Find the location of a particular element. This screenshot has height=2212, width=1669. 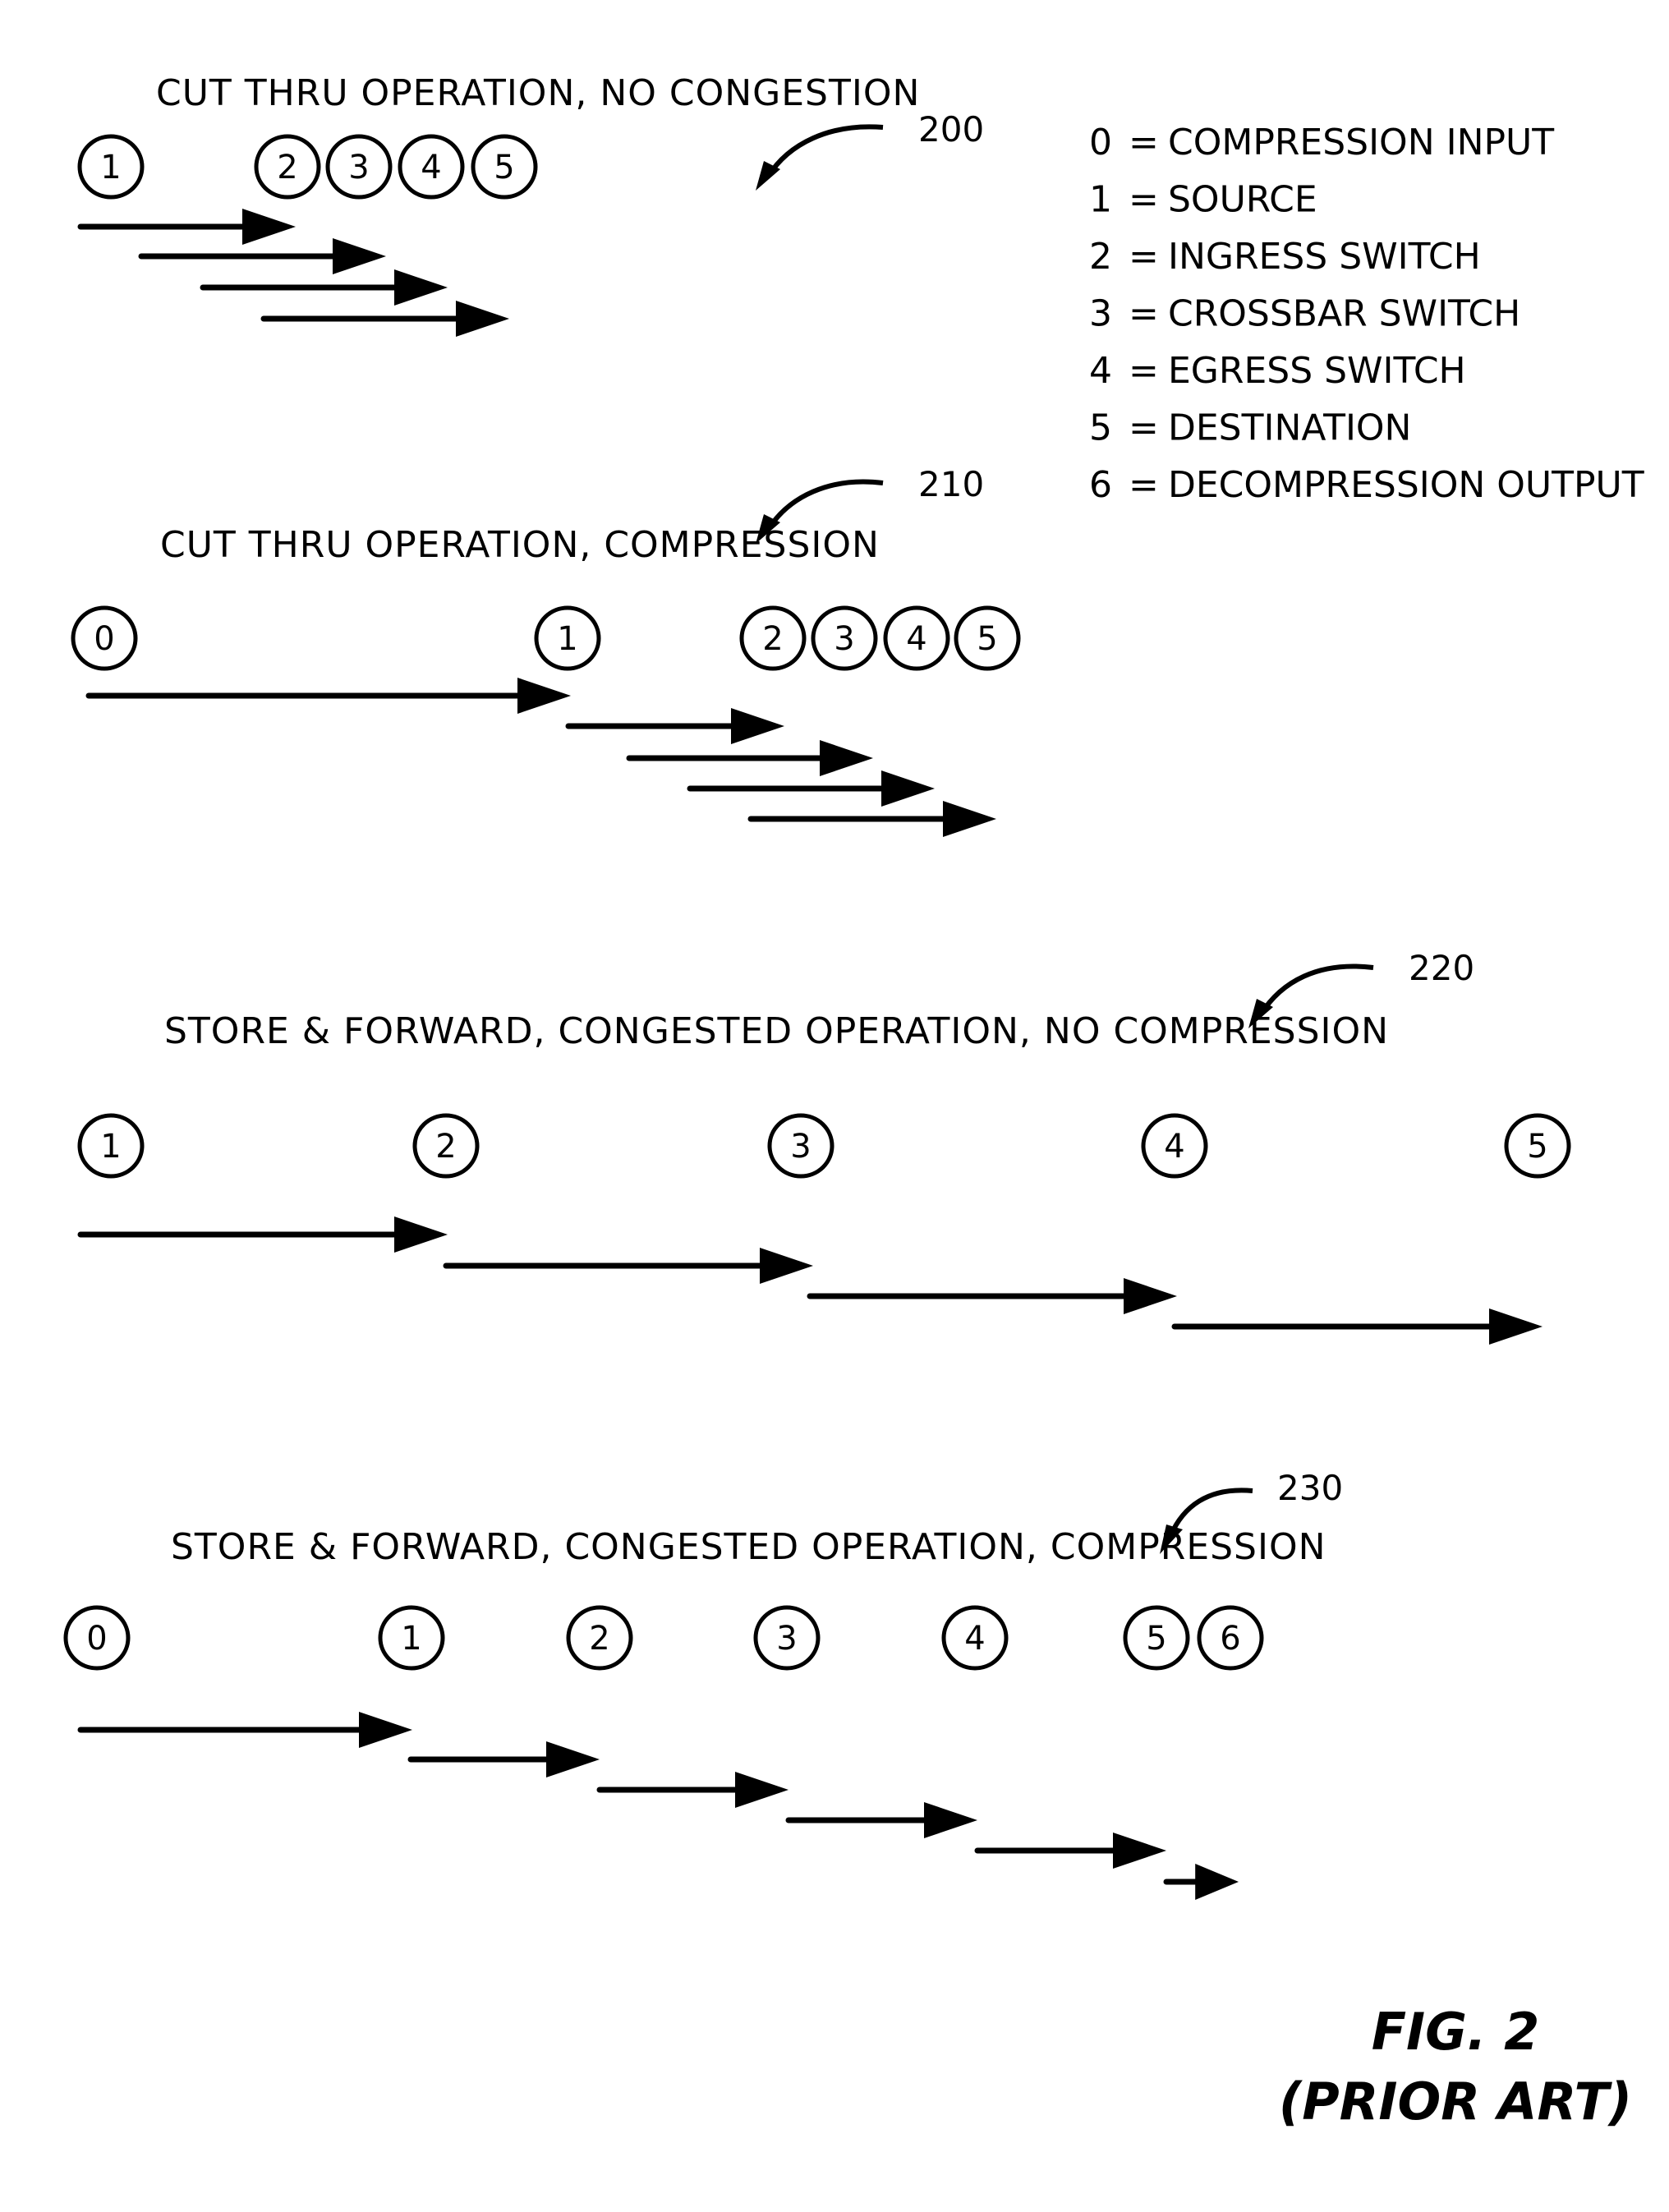

legend-item: 5 = DESTINATION is located at coordinates (1250, 428).